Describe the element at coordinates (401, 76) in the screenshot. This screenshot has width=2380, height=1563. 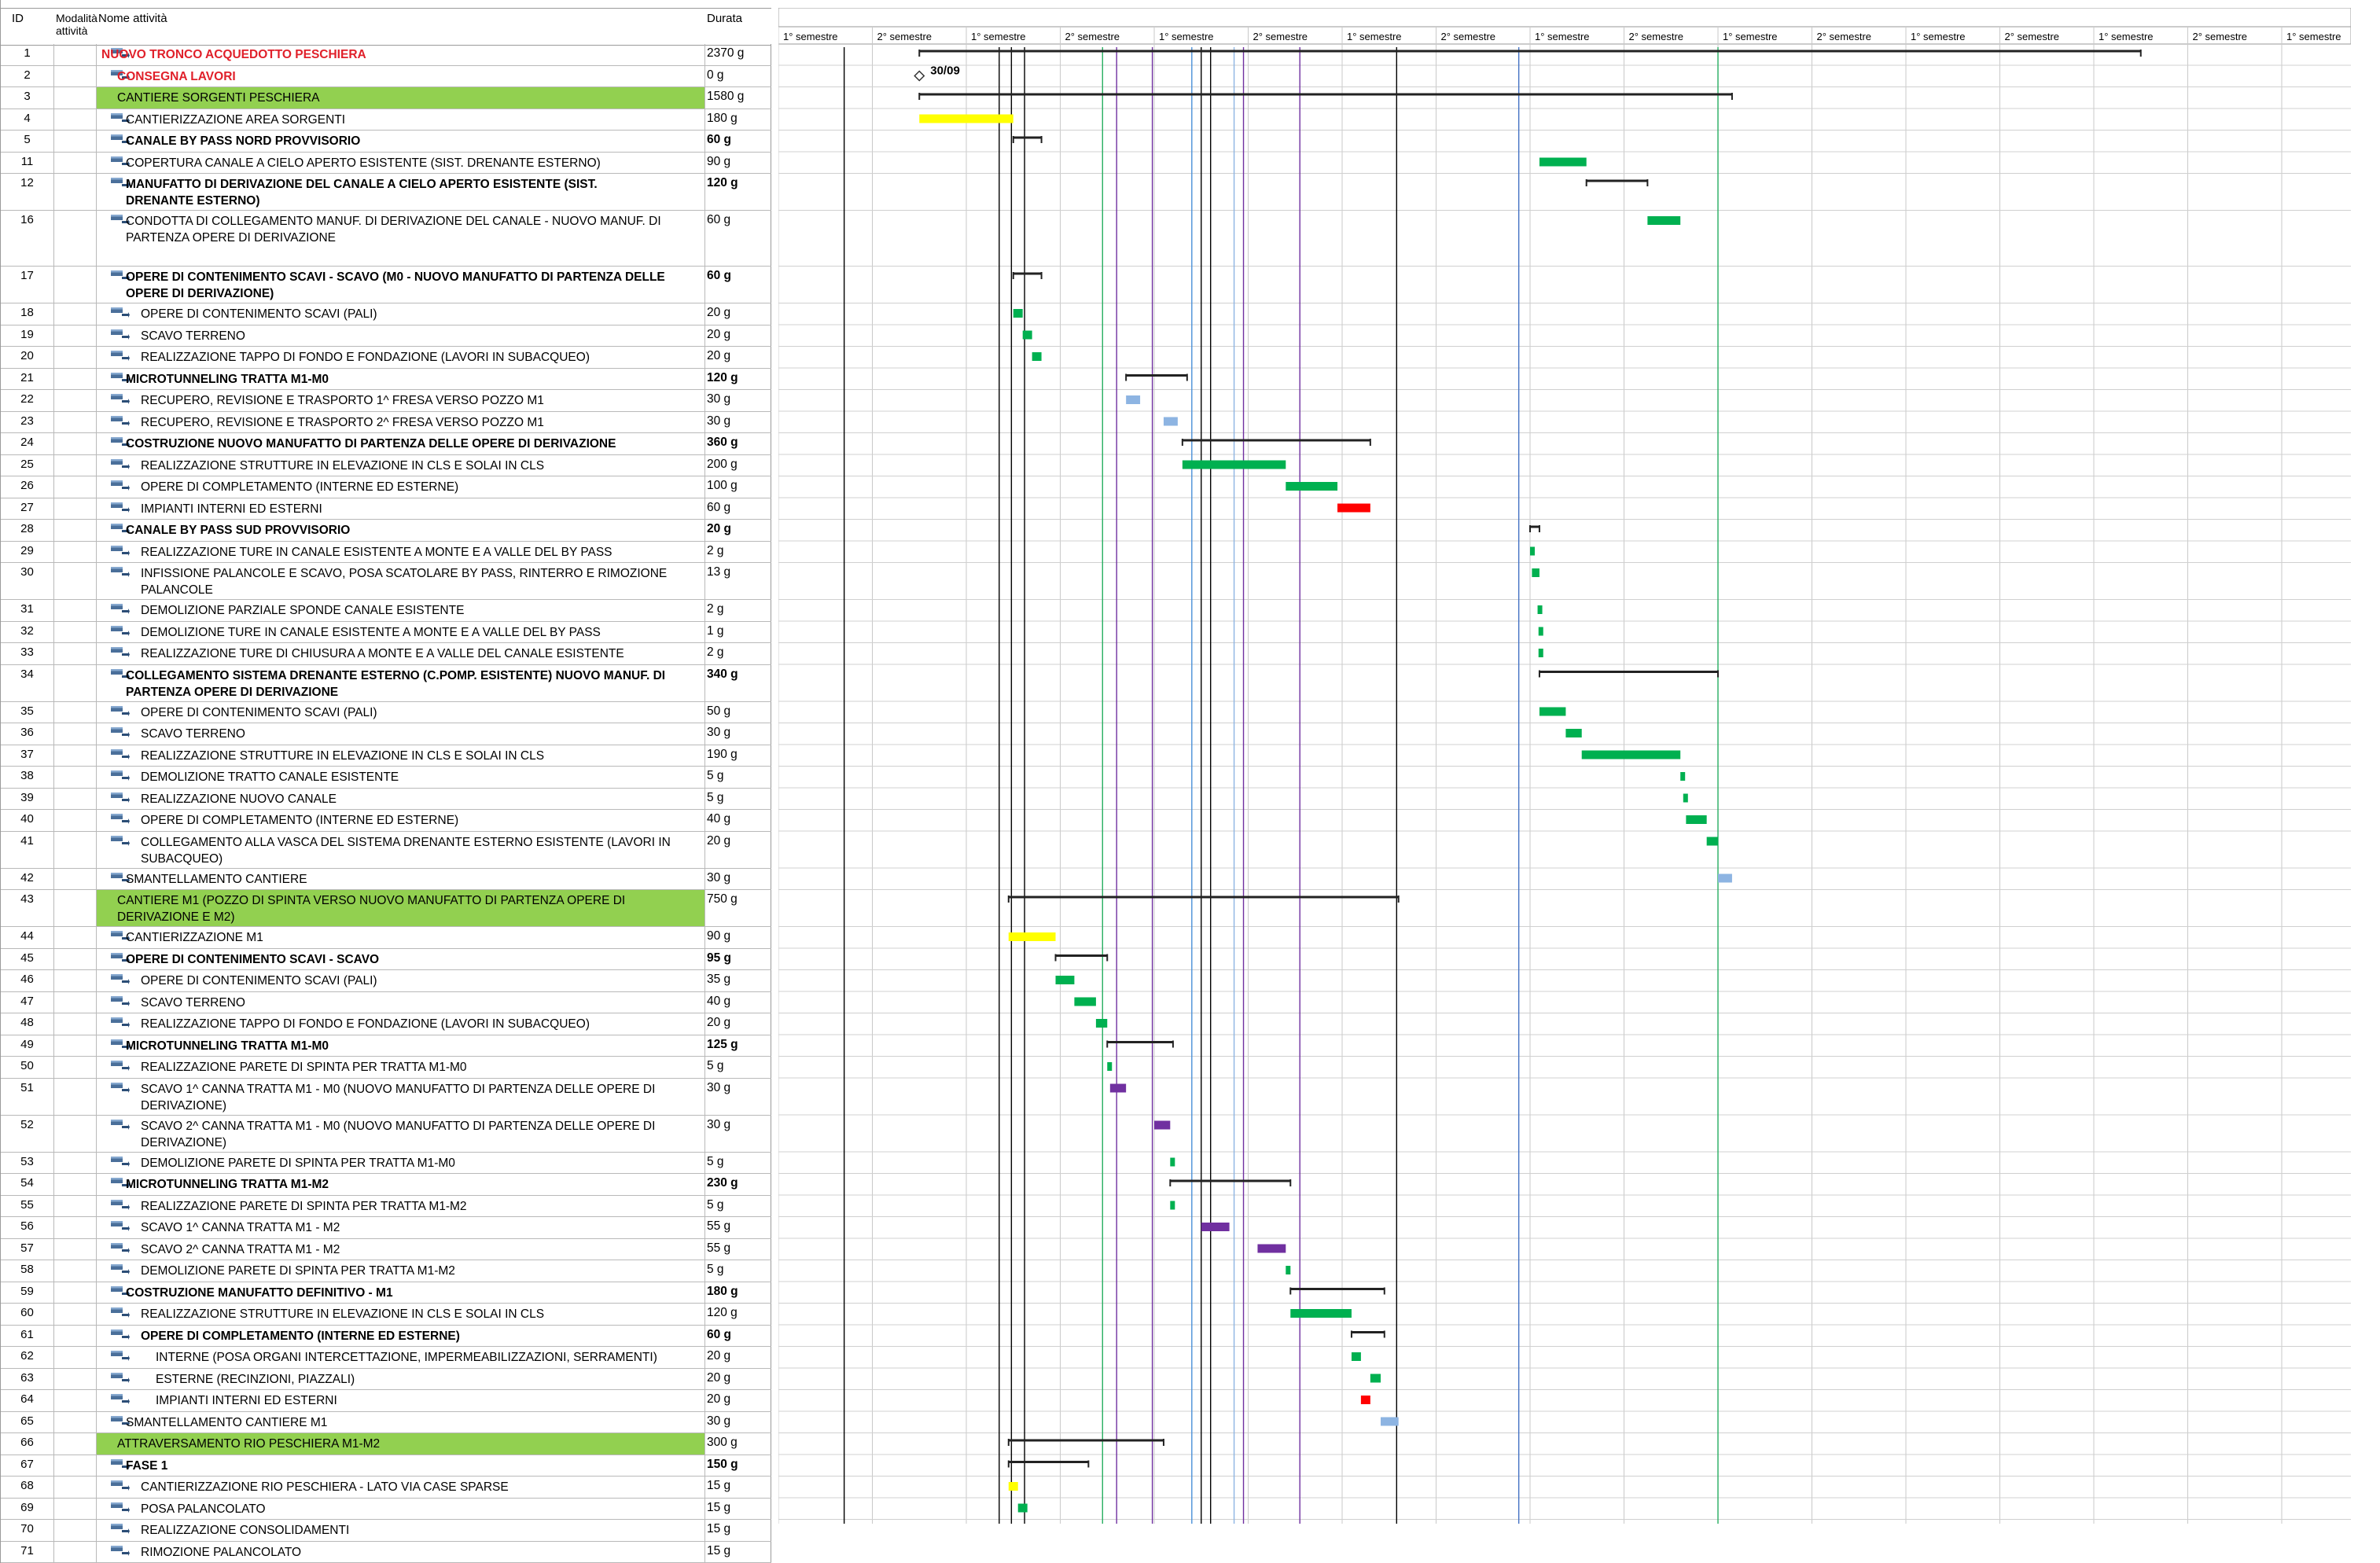
I see `task-name: CONSEGNA LAVORI` at that location.